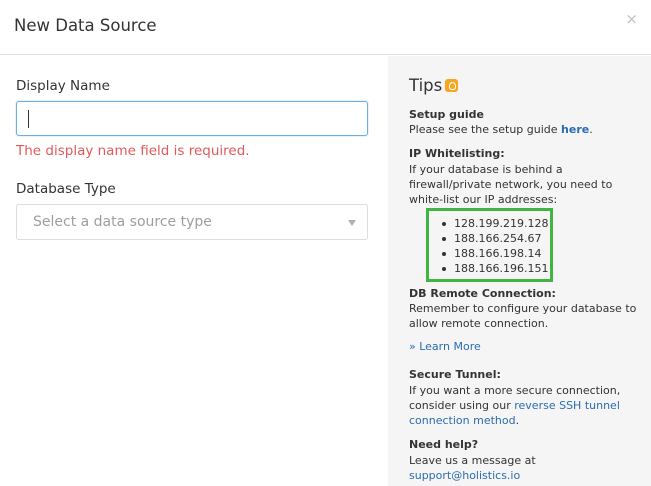 This screenshot has width=651, height=486. What do you see at coordinates (451, 85) in the screenshot?
I see `lightbulb-icon` at bounding box center [451, 85].